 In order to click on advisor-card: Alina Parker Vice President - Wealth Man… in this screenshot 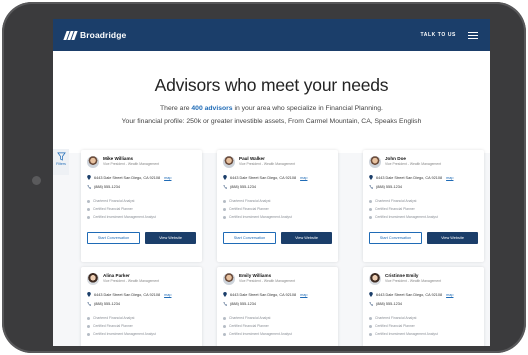, I will do `click(141, 306)`.